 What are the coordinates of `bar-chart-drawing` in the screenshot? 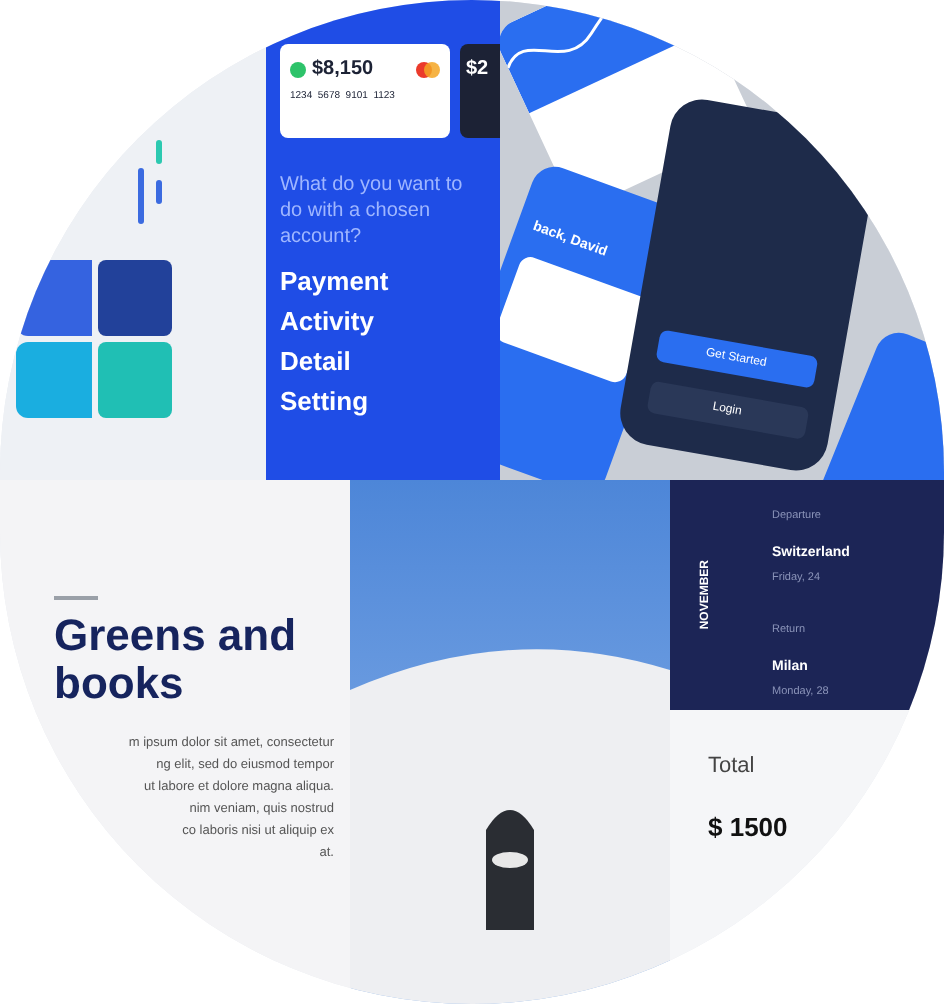 It's located at (147, 182).